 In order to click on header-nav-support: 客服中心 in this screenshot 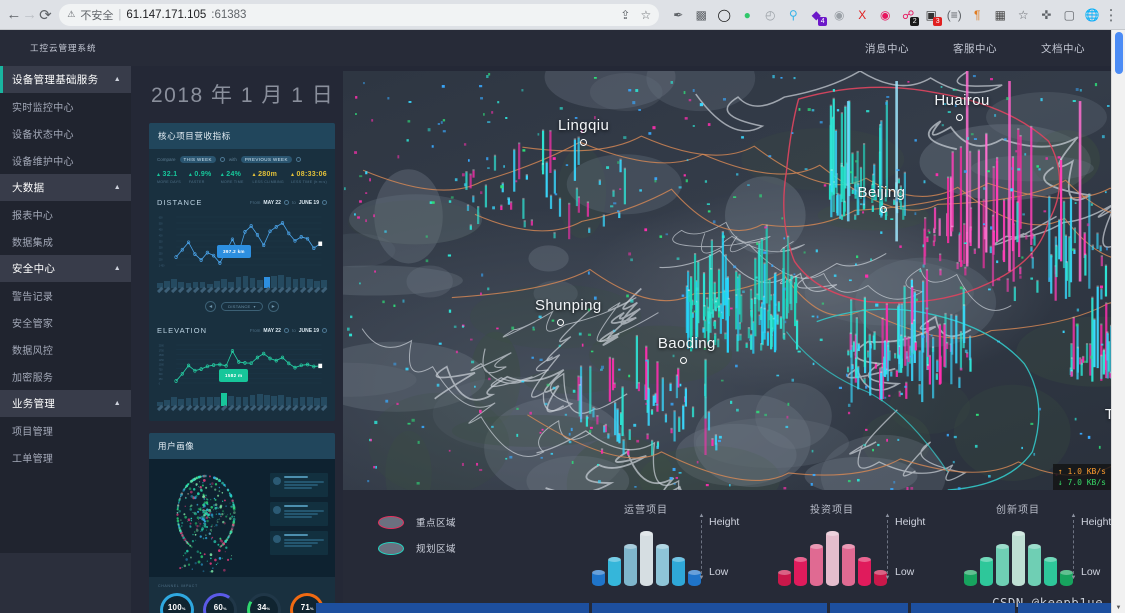, I will do `click(975, 48)`.